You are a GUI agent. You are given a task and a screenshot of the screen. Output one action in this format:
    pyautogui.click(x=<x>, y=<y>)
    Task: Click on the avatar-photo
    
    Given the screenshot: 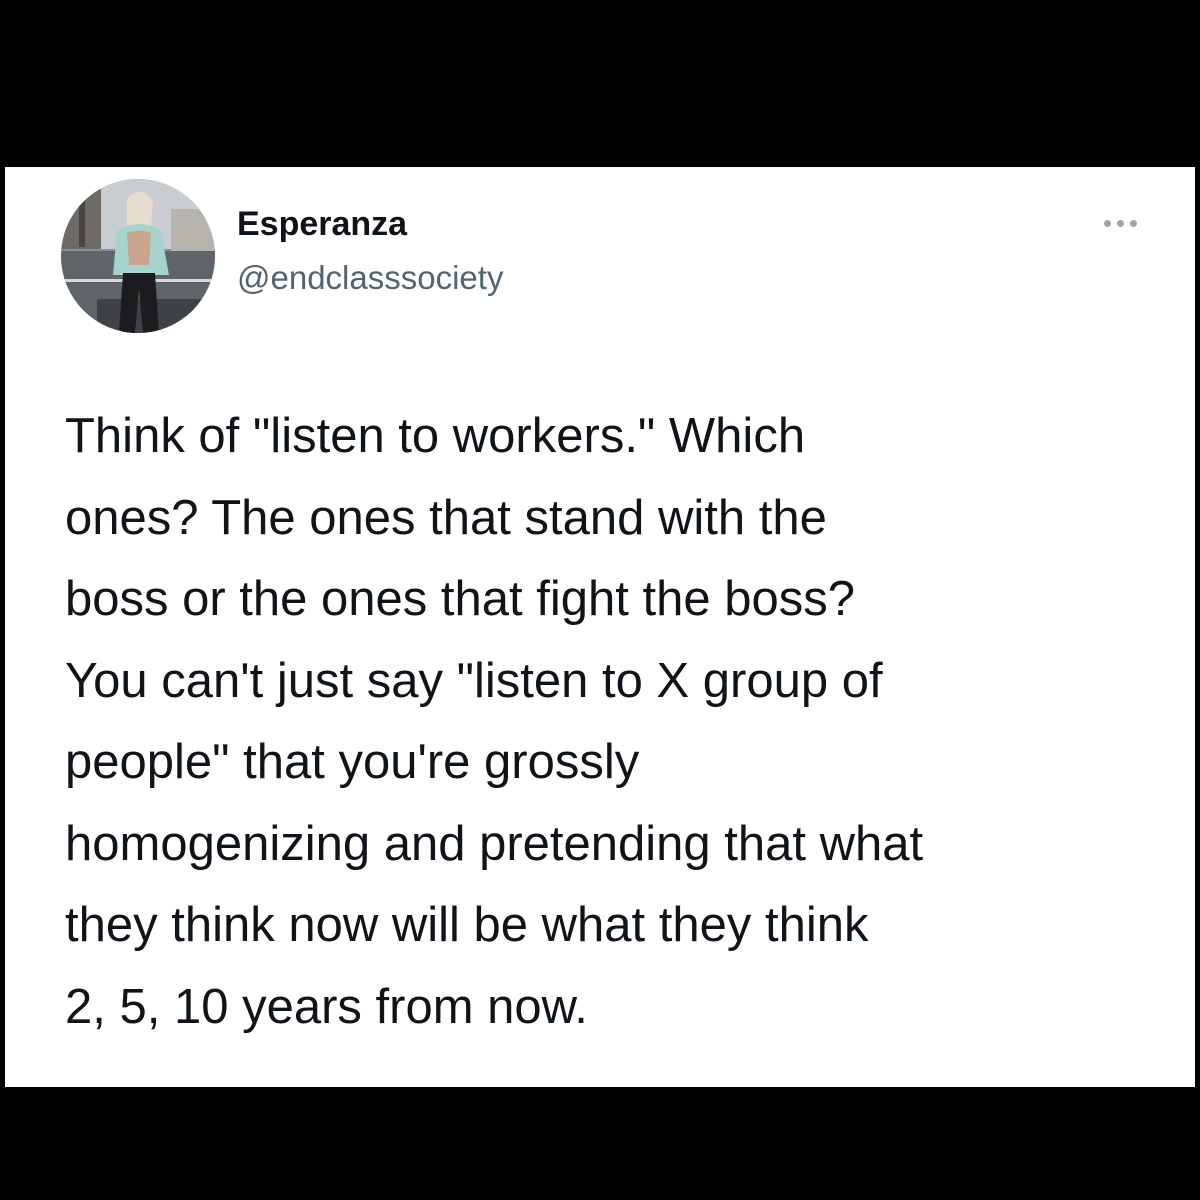 What is the action you would take?
    pyautogui.click(x=138, y=256)
    